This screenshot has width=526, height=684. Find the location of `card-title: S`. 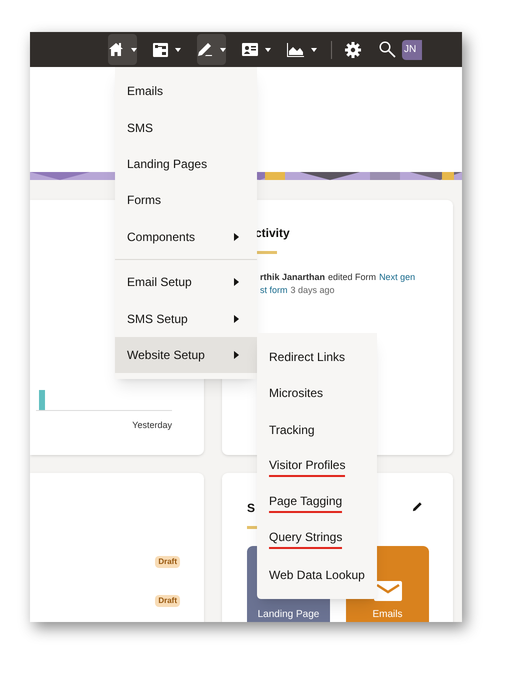

card-title: S is located at coordinates (251, 508).